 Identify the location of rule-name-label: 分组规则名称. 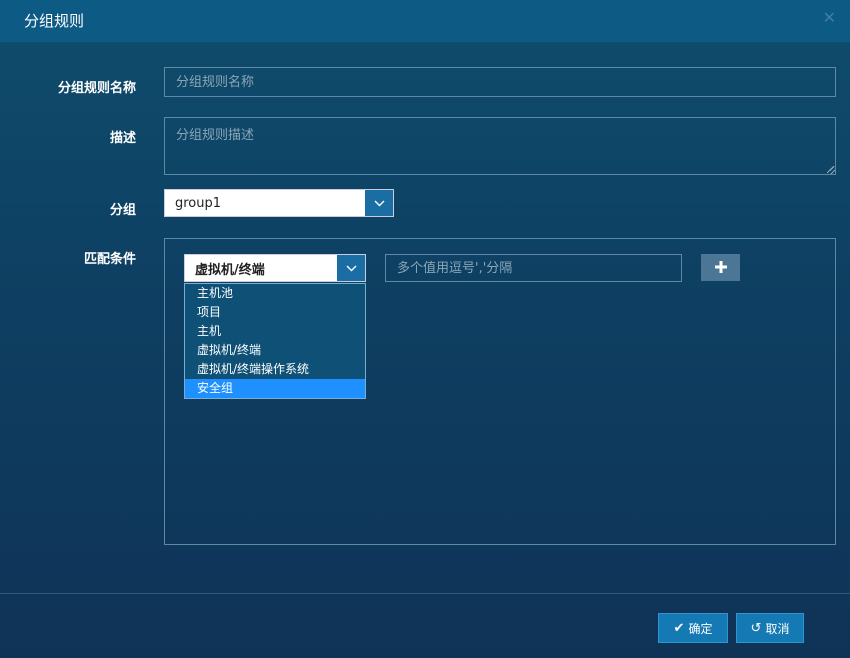
(96, 88).